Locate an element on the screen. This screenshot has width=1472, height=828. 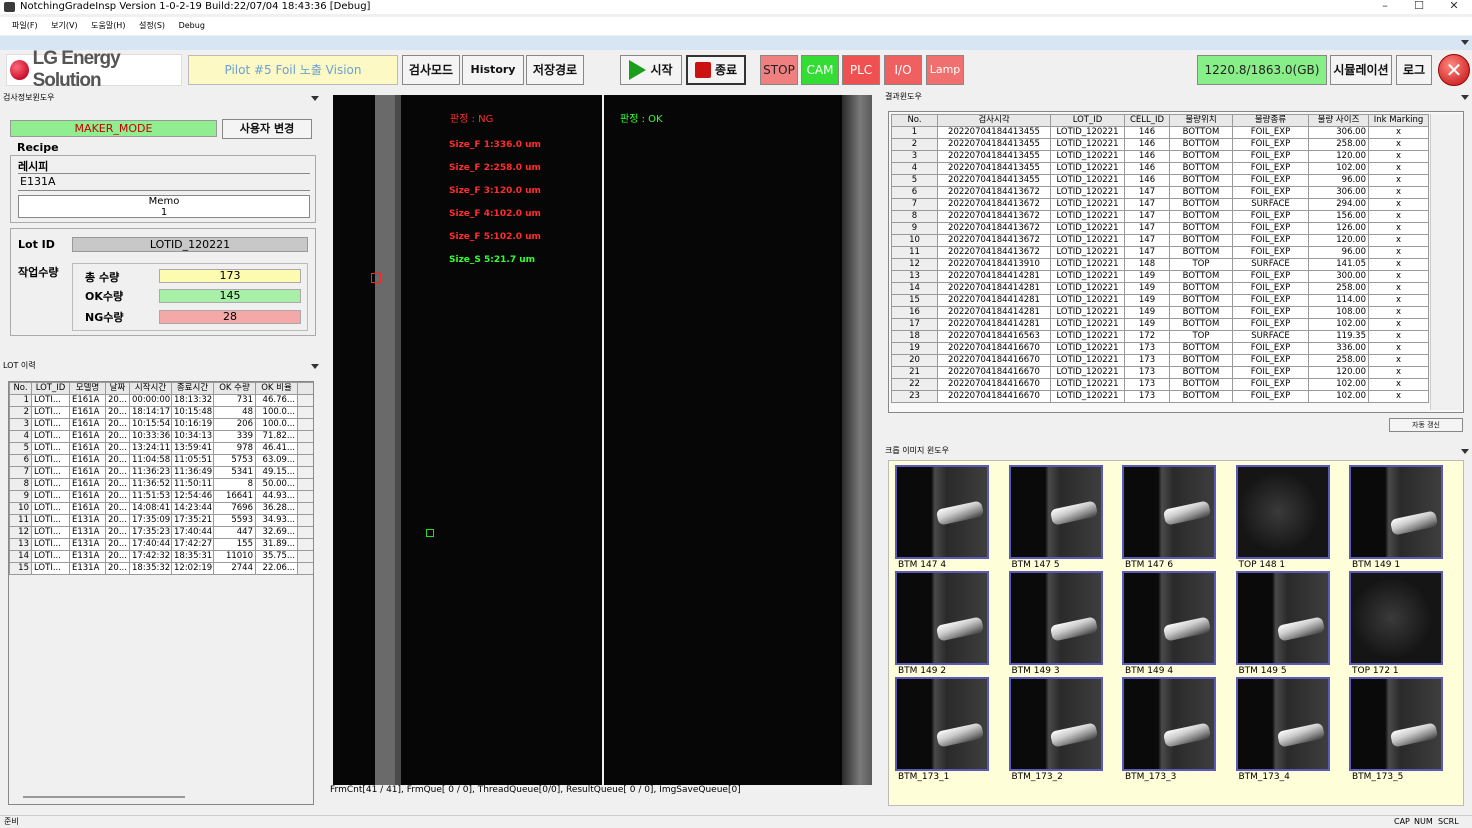
end-button: 종료 is located at coordinates (716, 70).